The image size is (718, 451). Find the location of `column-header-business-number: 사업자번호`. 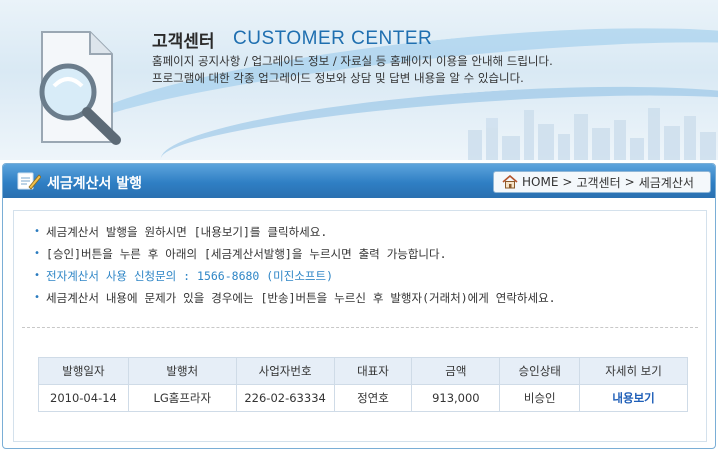

column-header-business-number: 사업자번호 is located at coordinates (285, 371).